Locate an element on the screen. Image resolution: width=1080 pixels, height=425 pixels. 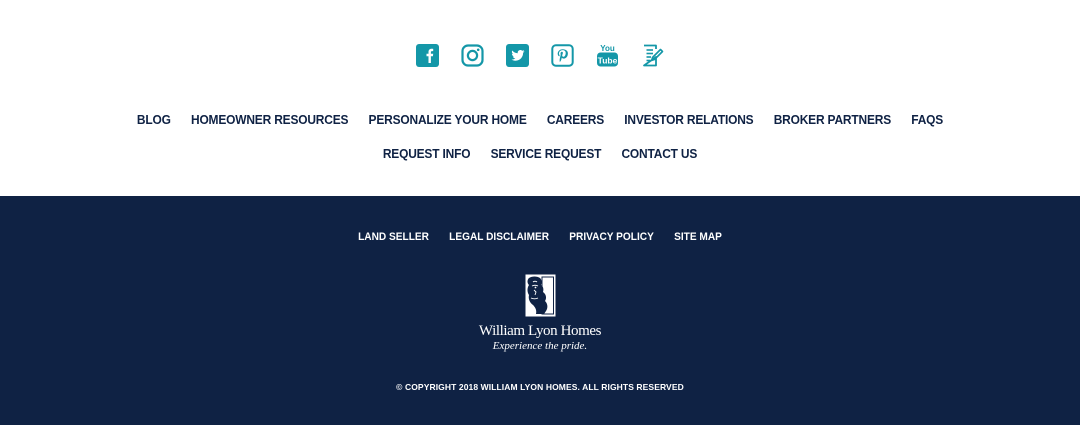
brand-tagline: Experience the pride. is located at coordinates (540, 346).